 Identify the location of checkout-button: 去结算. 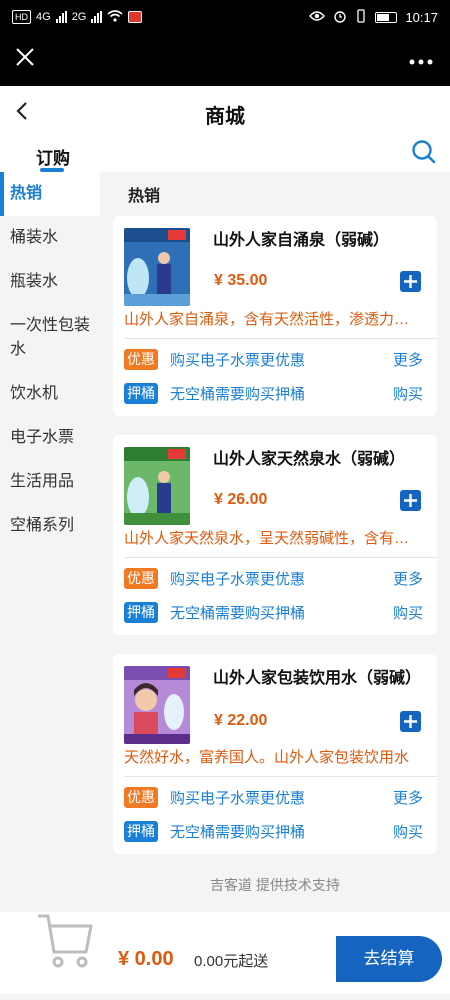
(389, 959).